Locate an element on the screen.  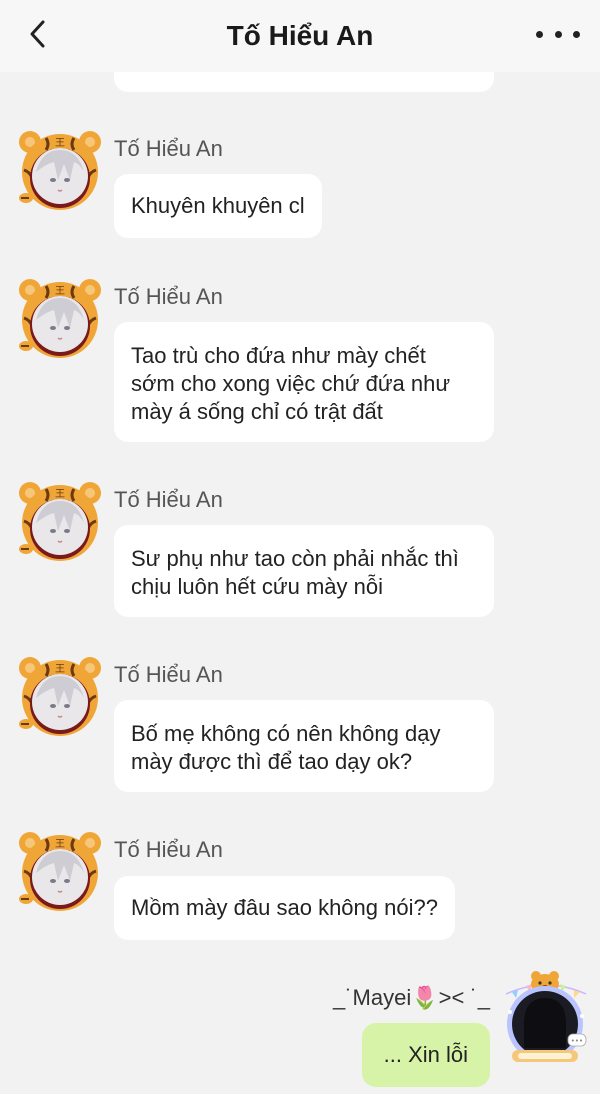
chat-header: Tố Hiểu An is located at coordinates (300, 36).